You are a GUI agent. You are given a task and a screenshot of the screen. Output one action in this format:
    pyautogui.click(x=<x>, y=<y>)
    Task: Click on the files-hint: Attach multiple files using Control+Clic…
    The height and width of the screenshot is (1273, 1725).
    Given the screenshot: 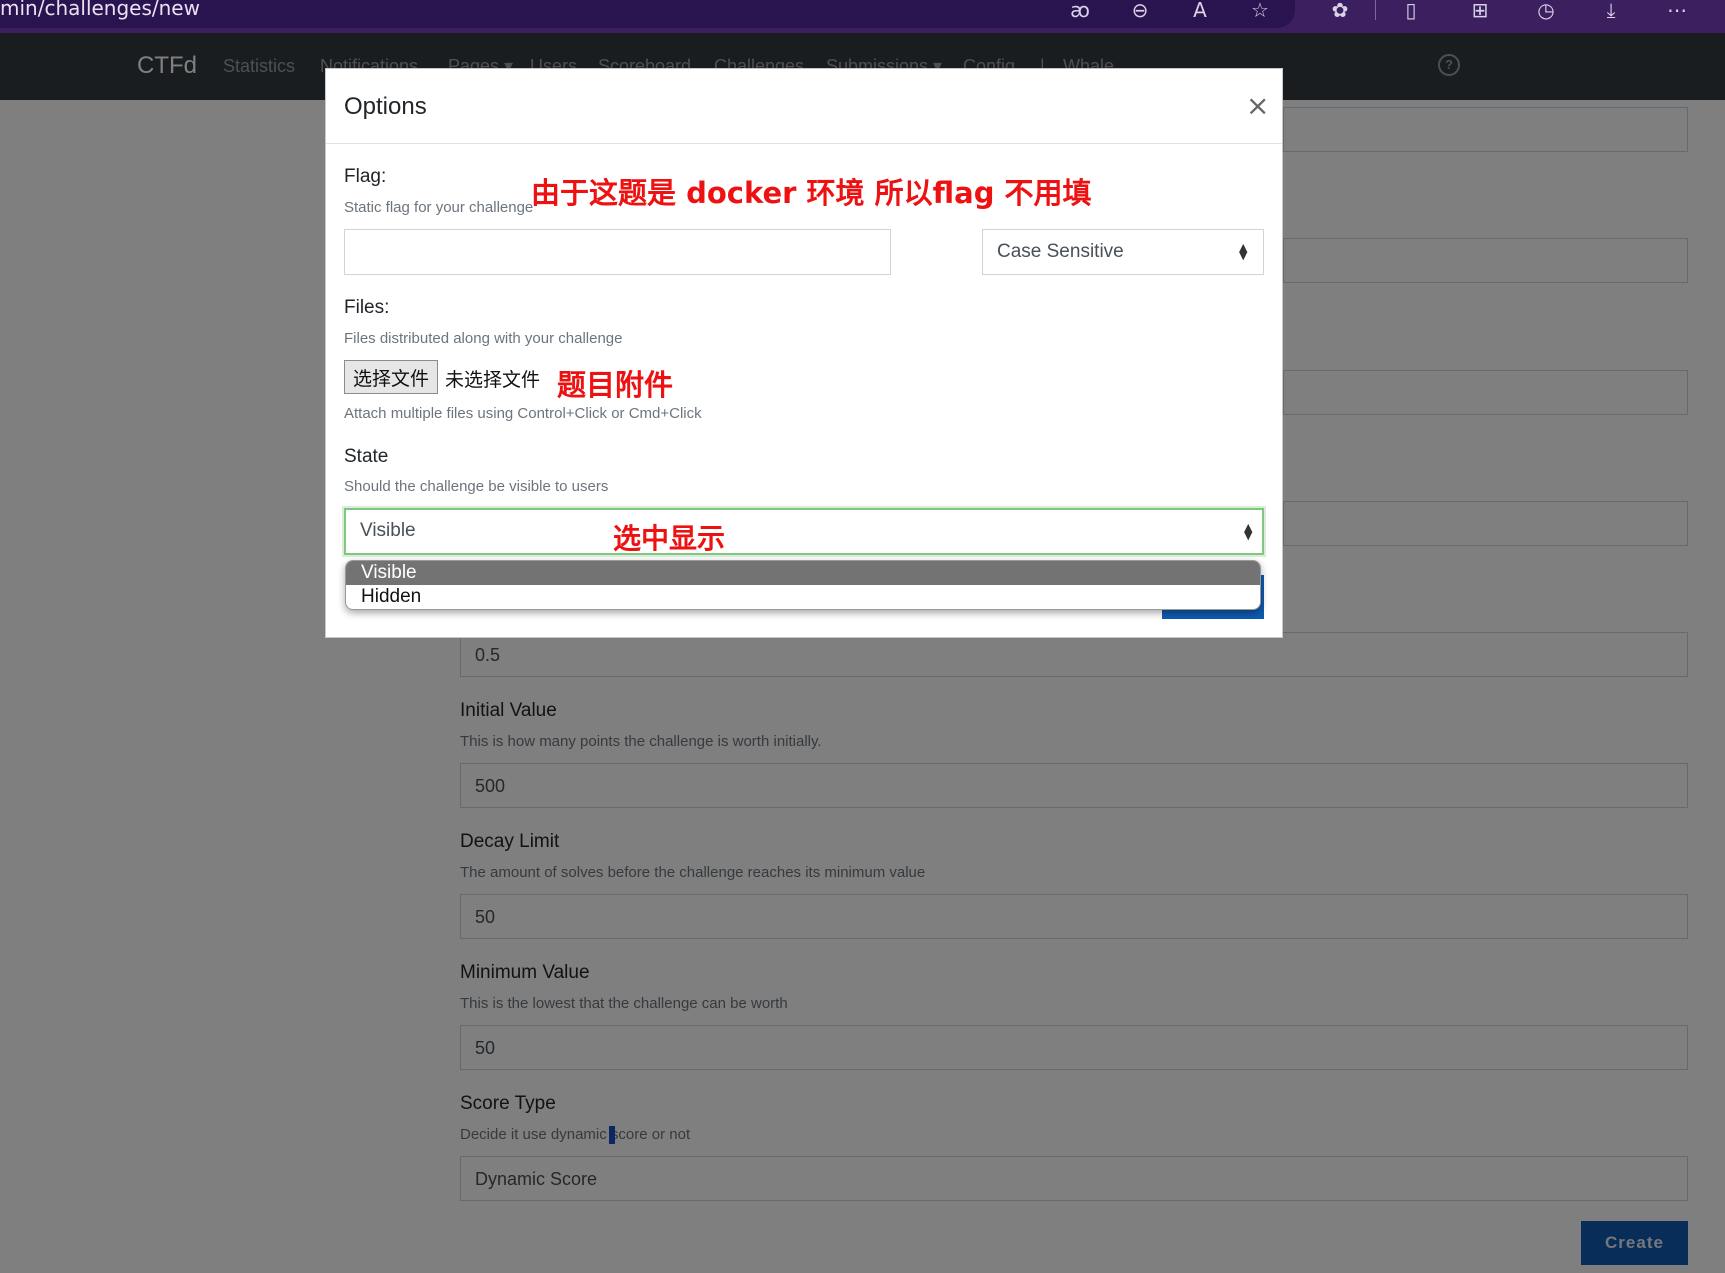 What is the action you would take?
    pyautogui.click(x=523, y=413)
    